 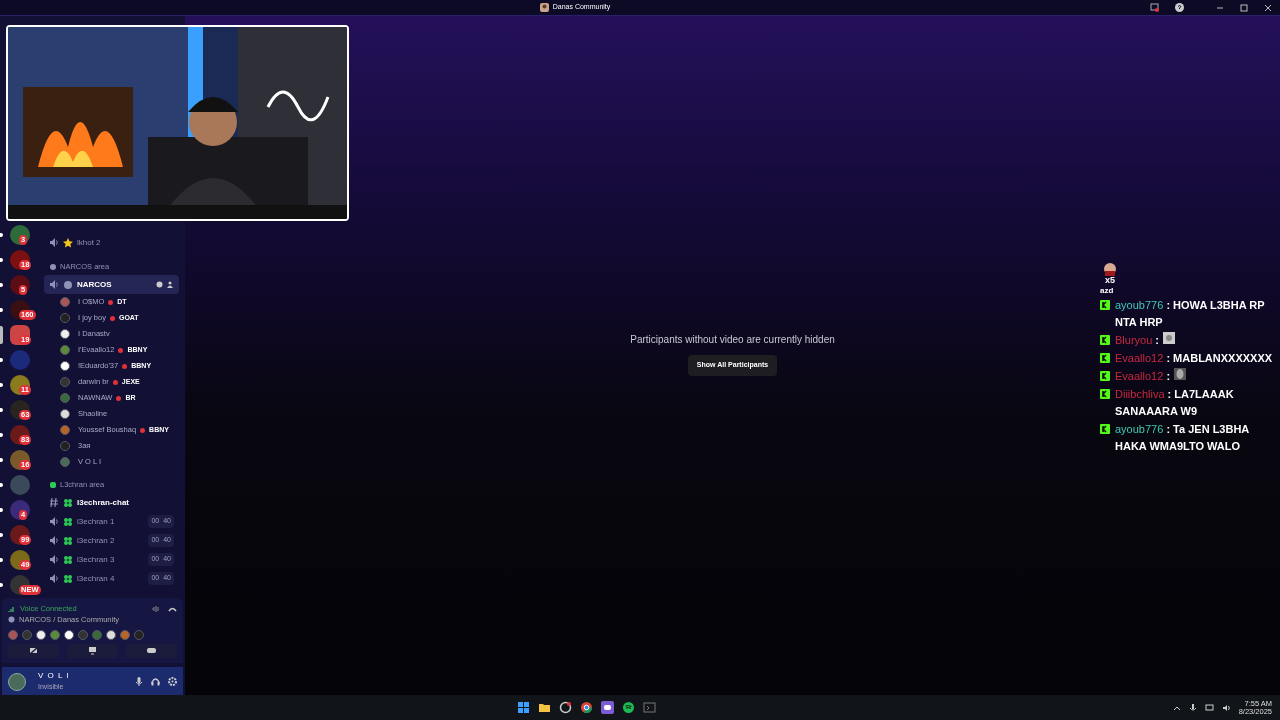 I want to click on channel-item: lkhot 2, so click(x=111, y=242).